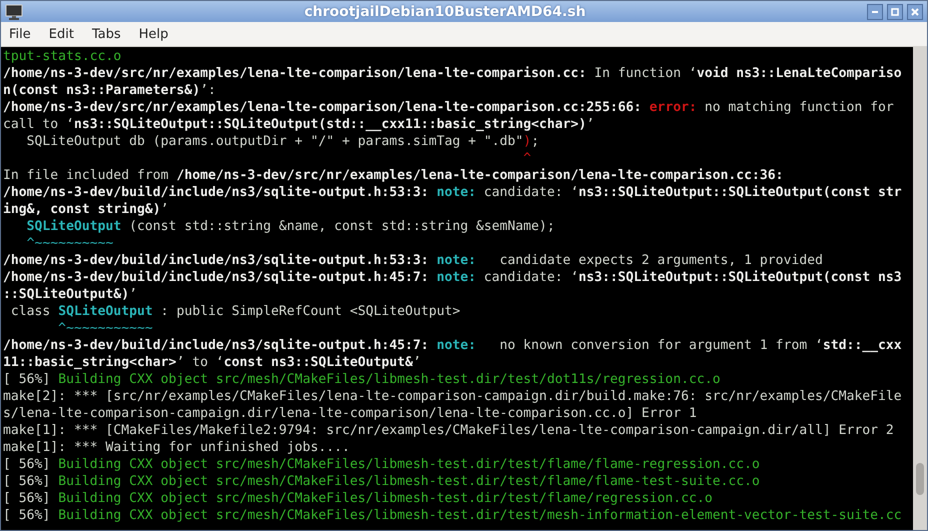  I want to click on terminal-line: [ 56%] Building CXX object src/mesh/CMakeFiles/libmesh-test.dir/test/dot11s/regression.cc.o, so click(362, 379).